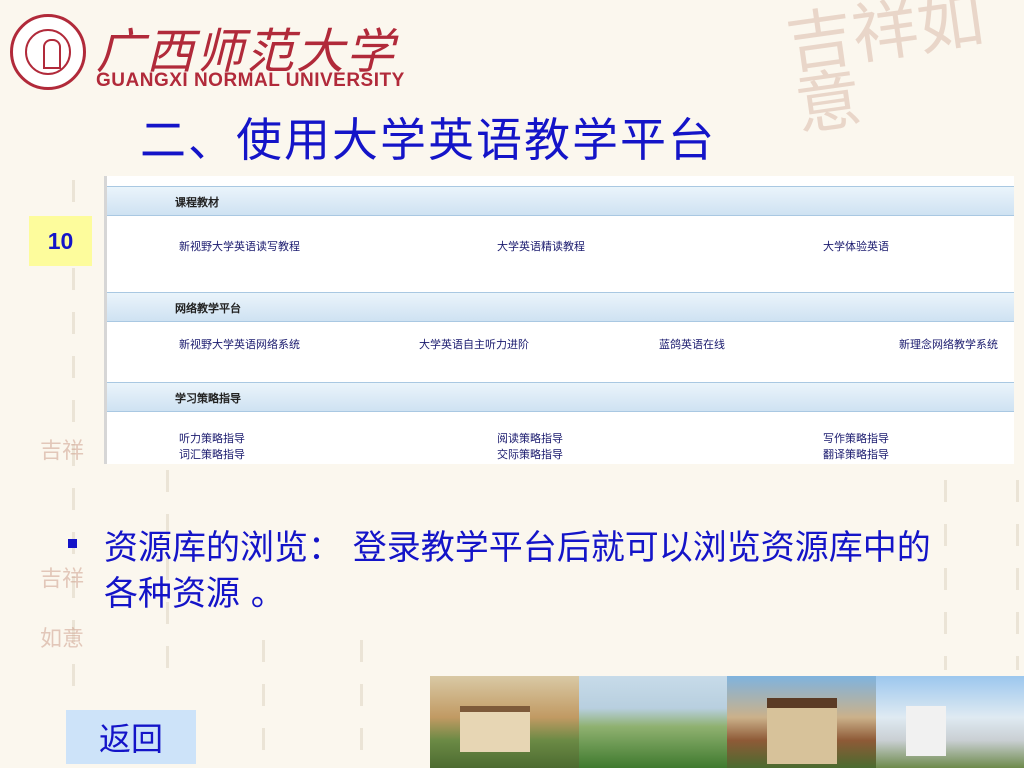 This screenshot has height=768, width=1024. Describe the element at coordinates (208, 308) in the screenshot. I see `section-title: 网络教学平台` at that location.